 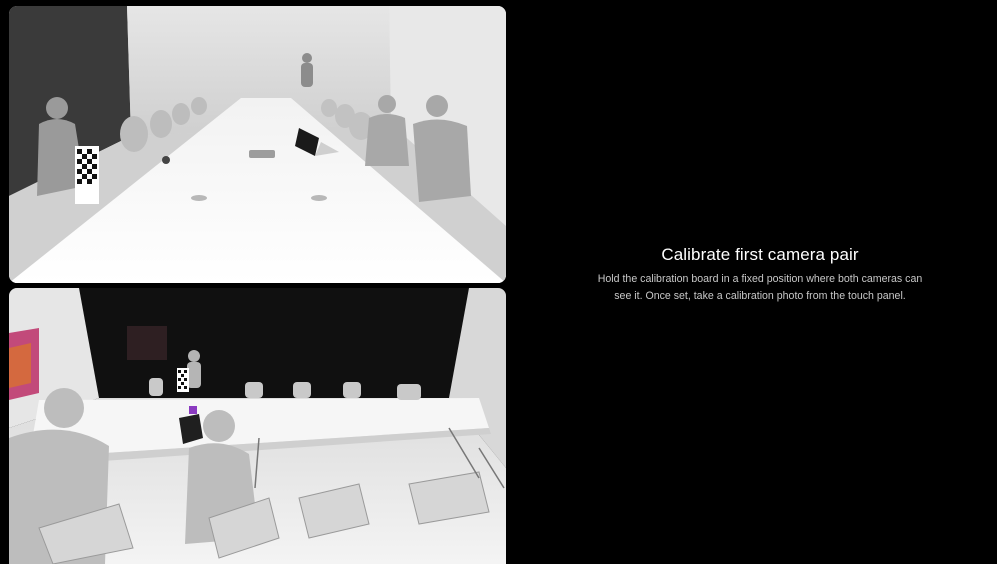 What do you see at coordinates (760, 254) in the screenshot?
I see `instructions-title: Calibrate first camera pair` at bounding box center [760, 254].